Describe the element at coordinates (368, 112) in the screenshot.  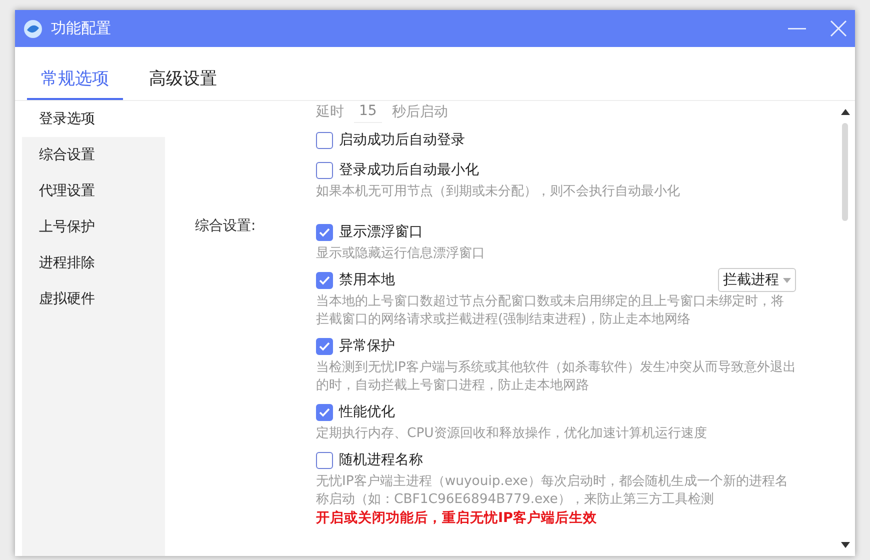
I see `delay-value-field: 15` at that location.